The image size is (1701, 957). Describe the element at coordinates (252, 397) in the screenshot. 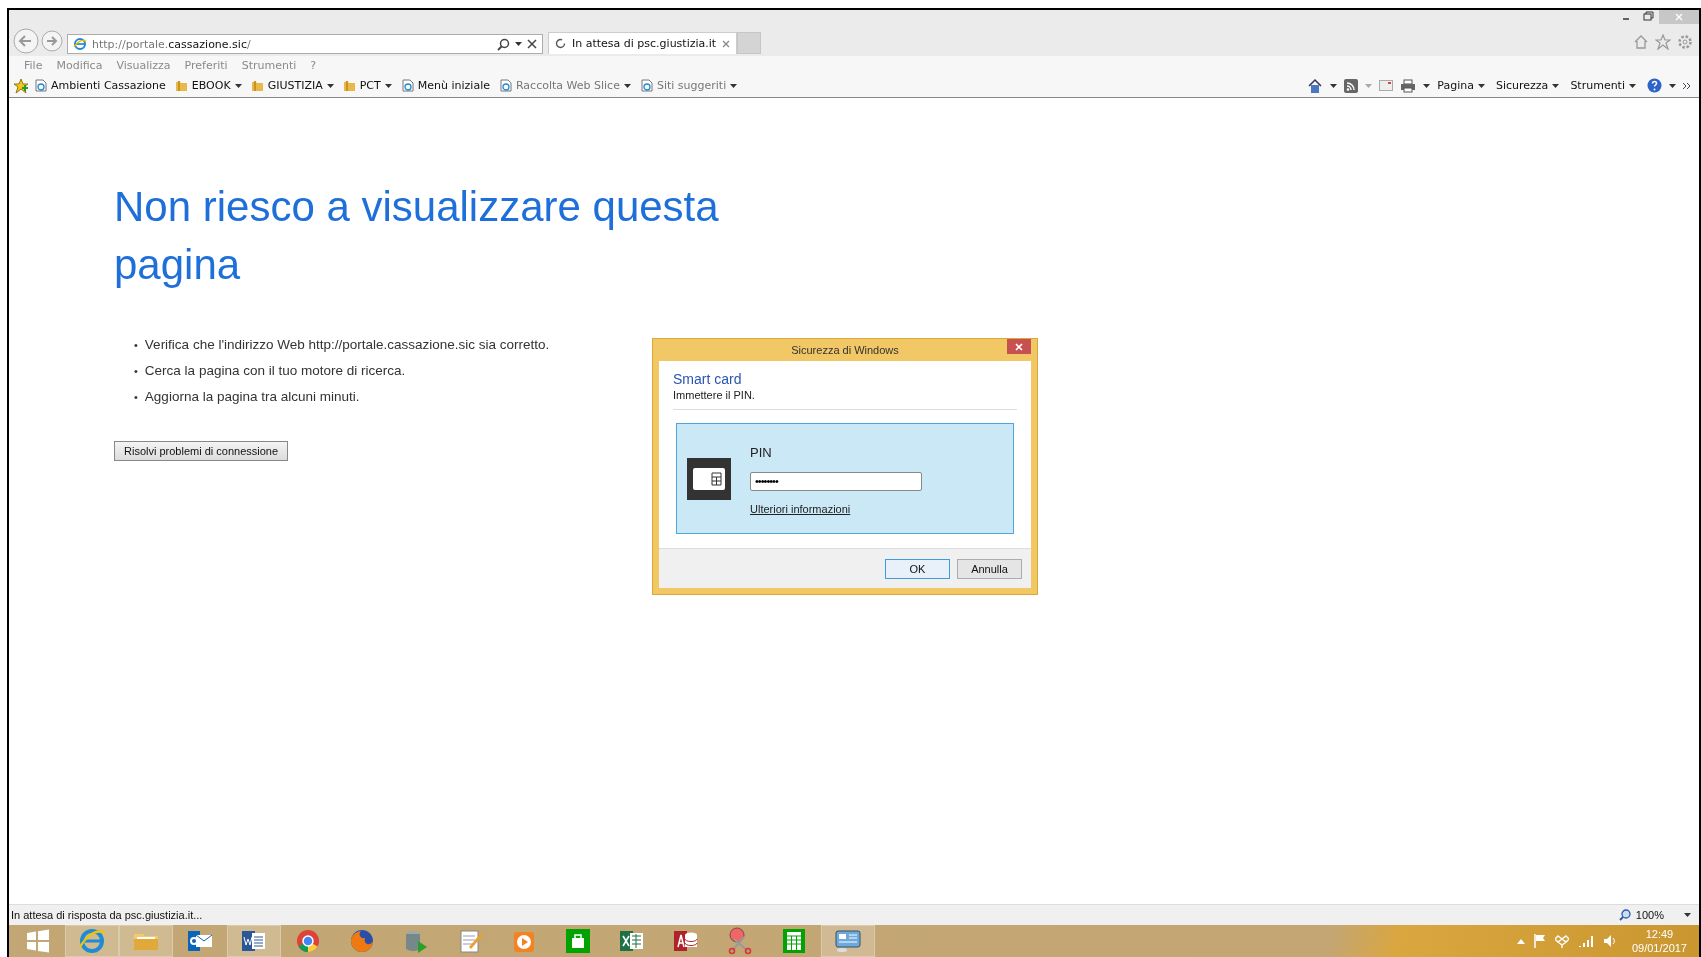

I see `suggestion-text: Aggiorna la pagina tra alcuni minuti.` at that location.